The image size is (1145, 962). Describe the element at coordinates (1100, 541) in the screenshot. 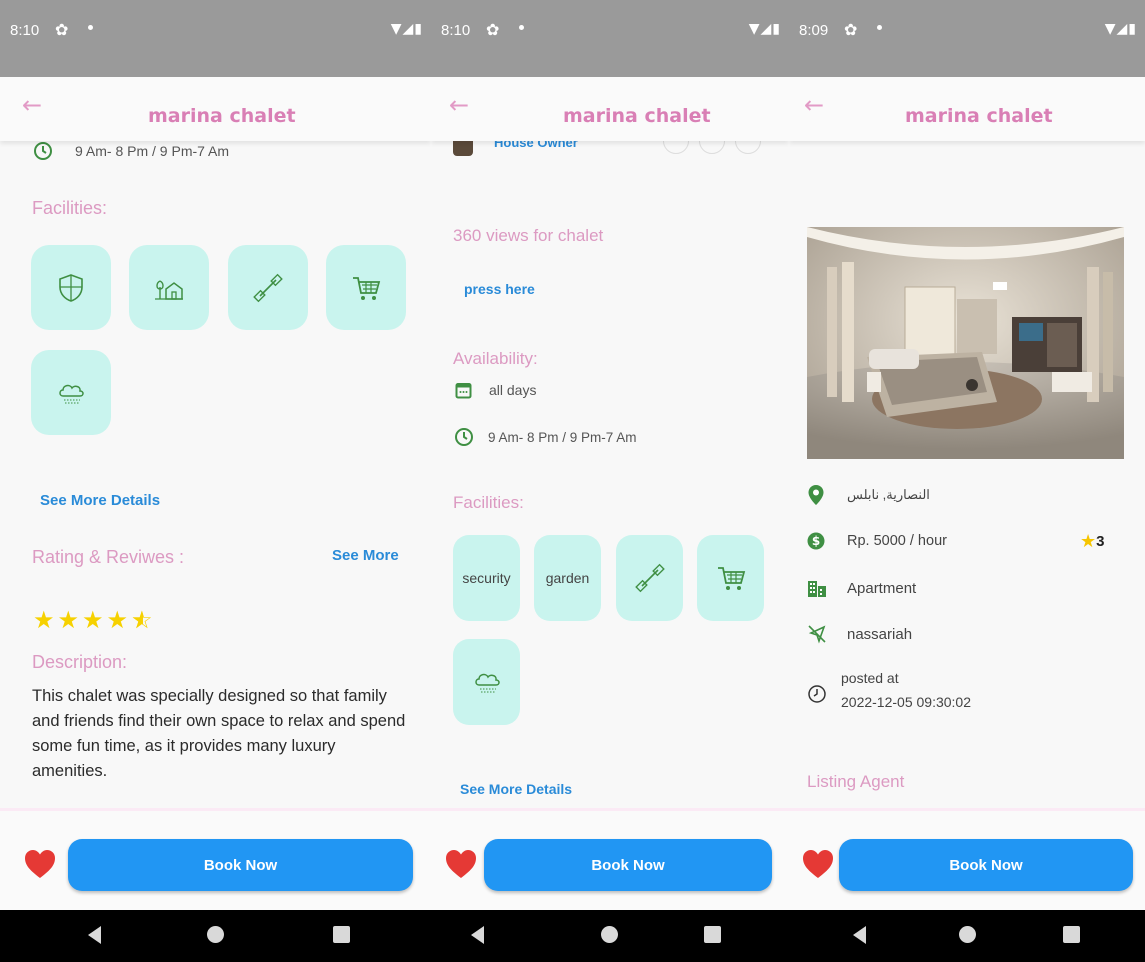

I see `rating-value: 3` at that location.